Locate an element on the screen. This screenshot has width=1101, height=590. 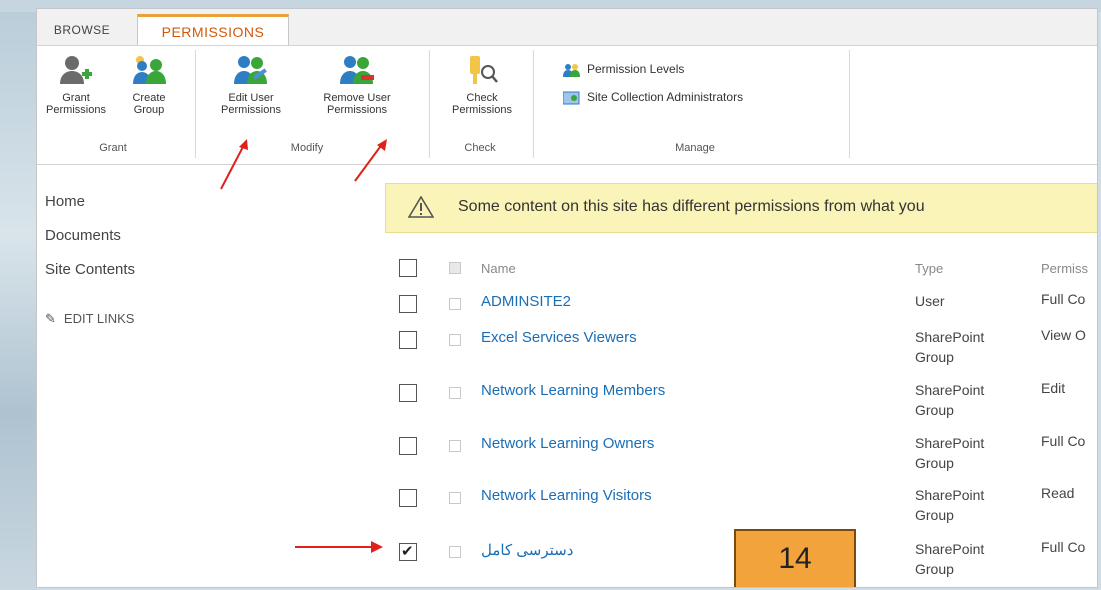
column-header-permissions: Permiss is located at coordinates (1064, 268).